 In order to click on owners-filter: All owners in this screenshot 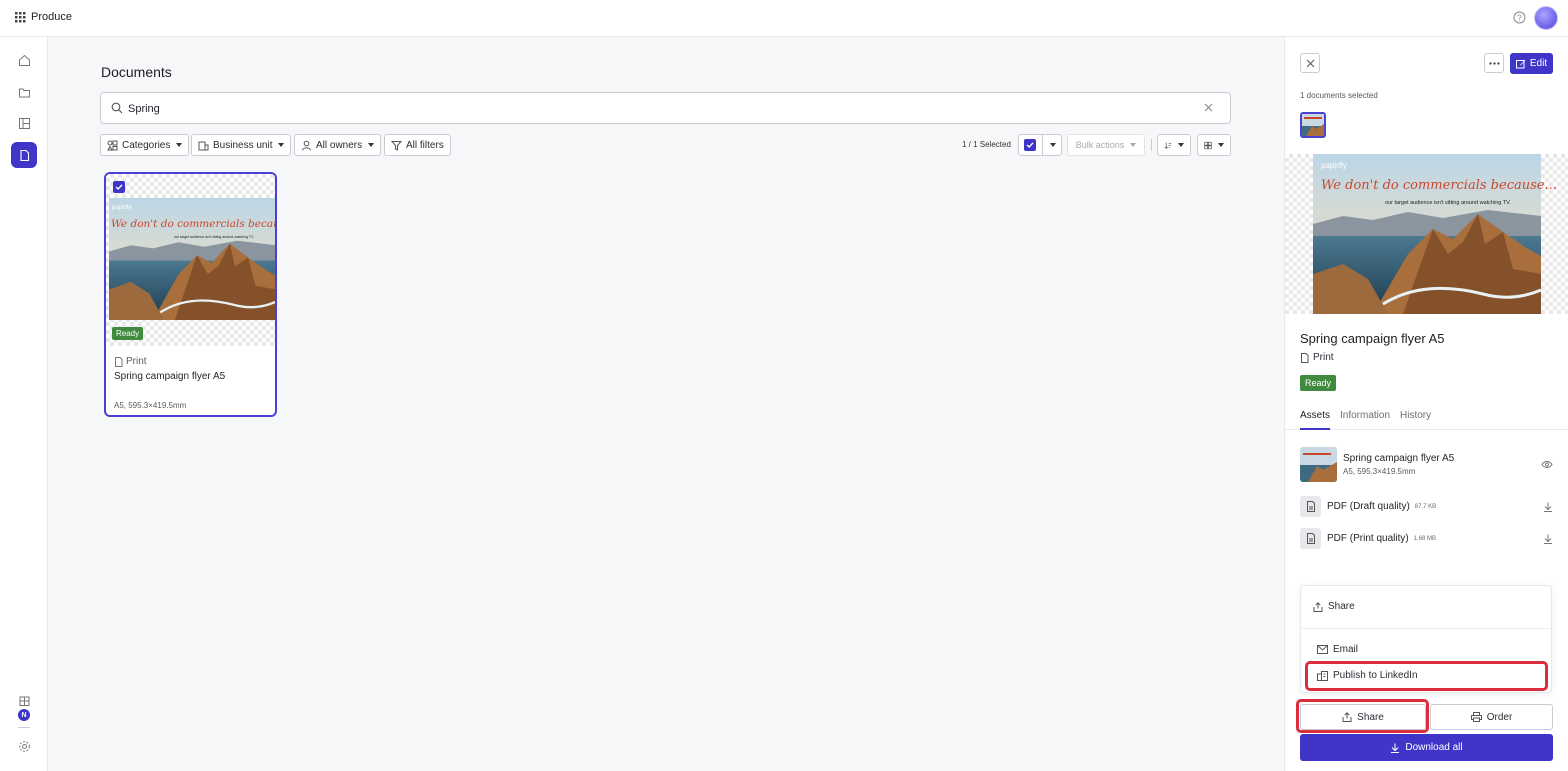, I will do `click(338, 145)`.